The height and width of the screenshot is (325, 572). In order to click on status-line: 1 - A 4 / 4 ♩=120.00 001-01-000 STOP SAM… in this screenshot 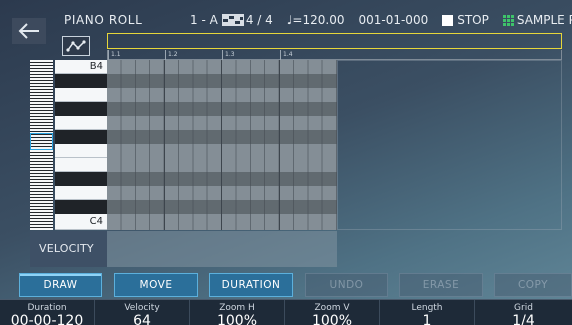, I will do `click(381, 20)`.